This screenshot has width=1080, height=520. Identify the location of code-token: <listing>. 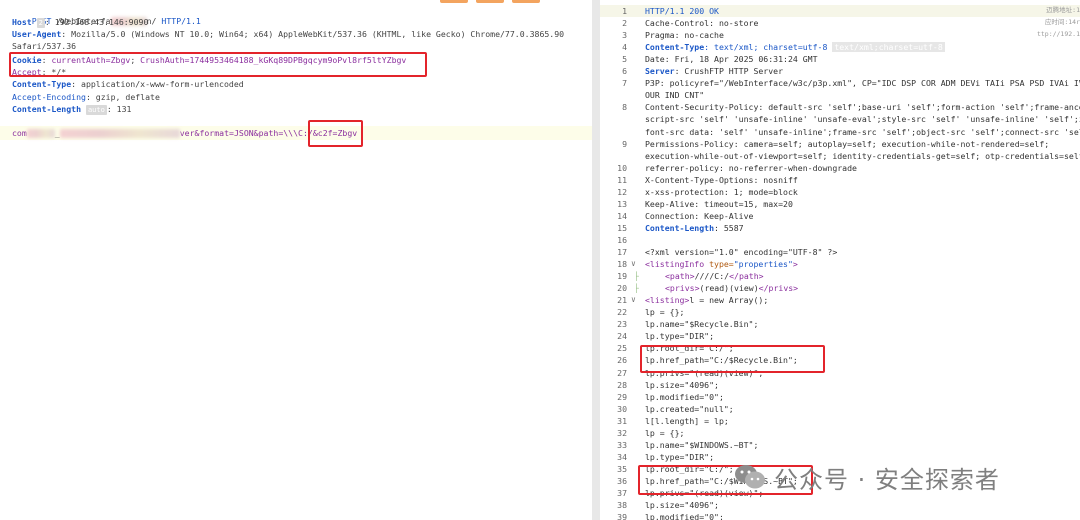
(667, 300).